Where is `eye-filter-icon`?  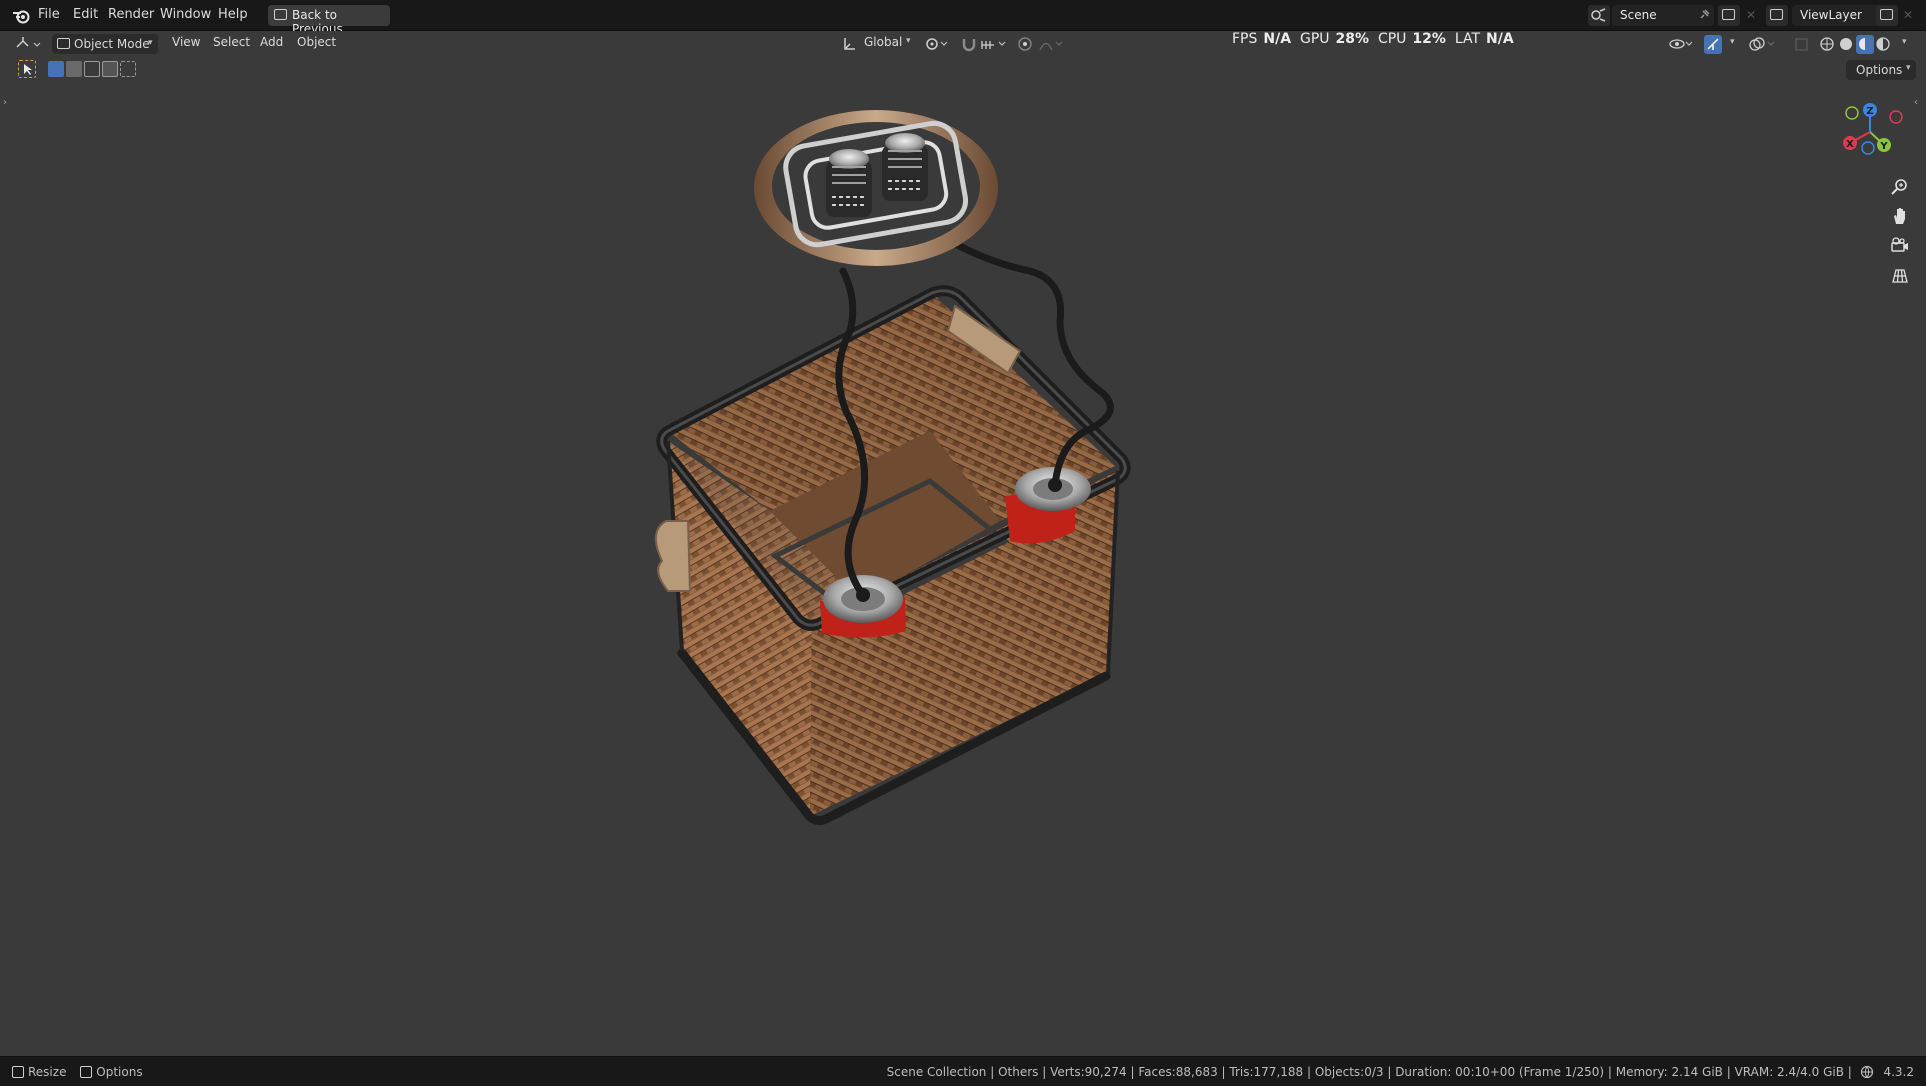
eye-filter-icon is located at coordinates (1681, 44).